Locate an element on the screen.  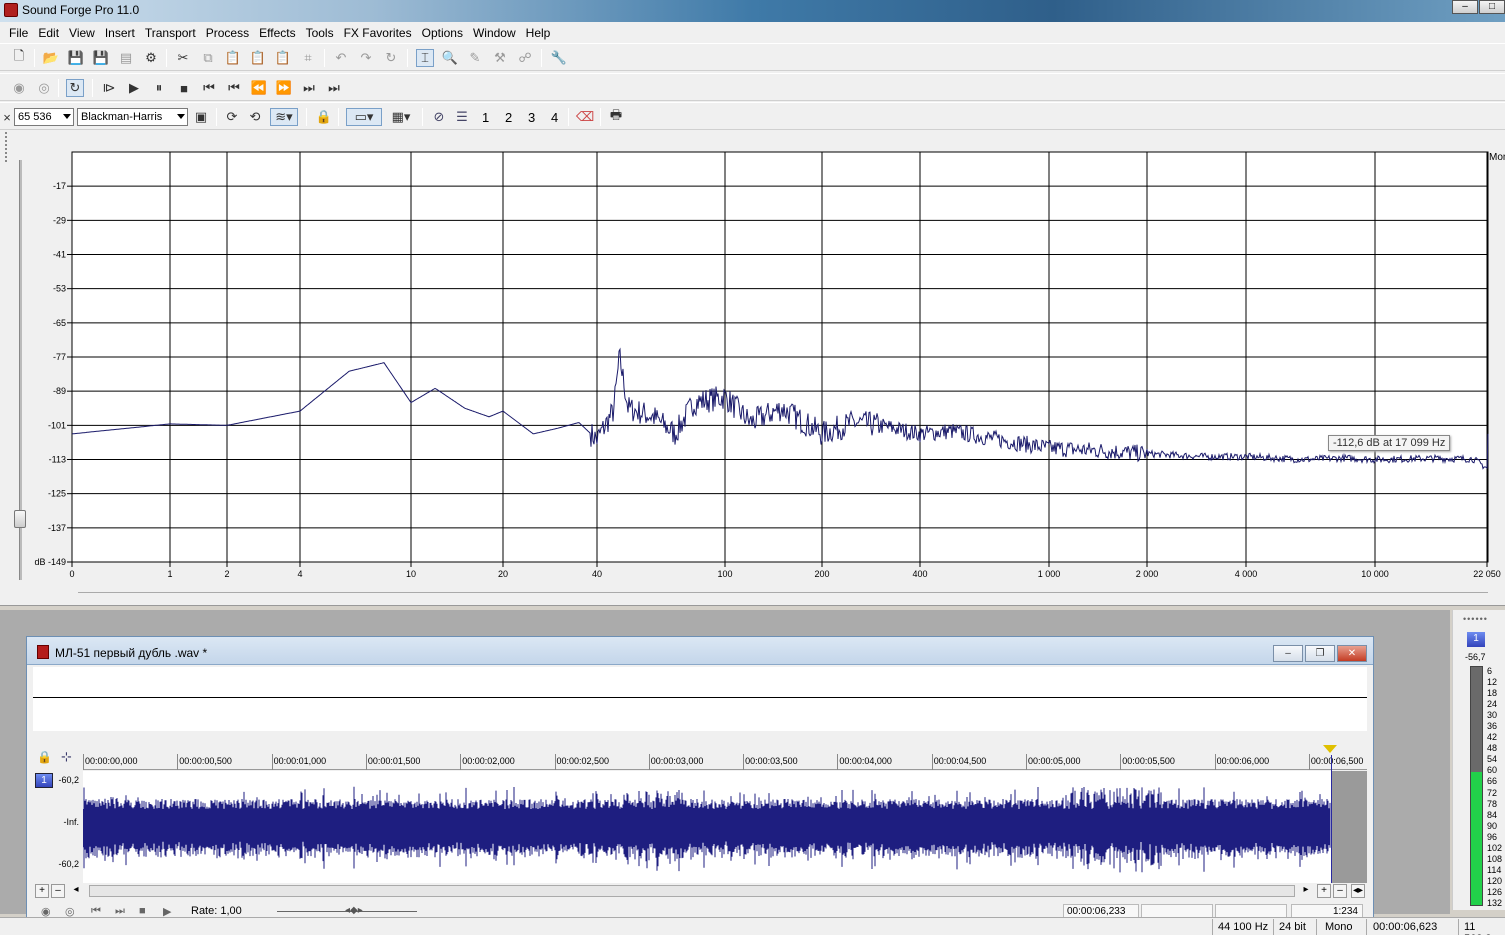
mix-paste-icon: 📋 is located at coordinates (283, 58).